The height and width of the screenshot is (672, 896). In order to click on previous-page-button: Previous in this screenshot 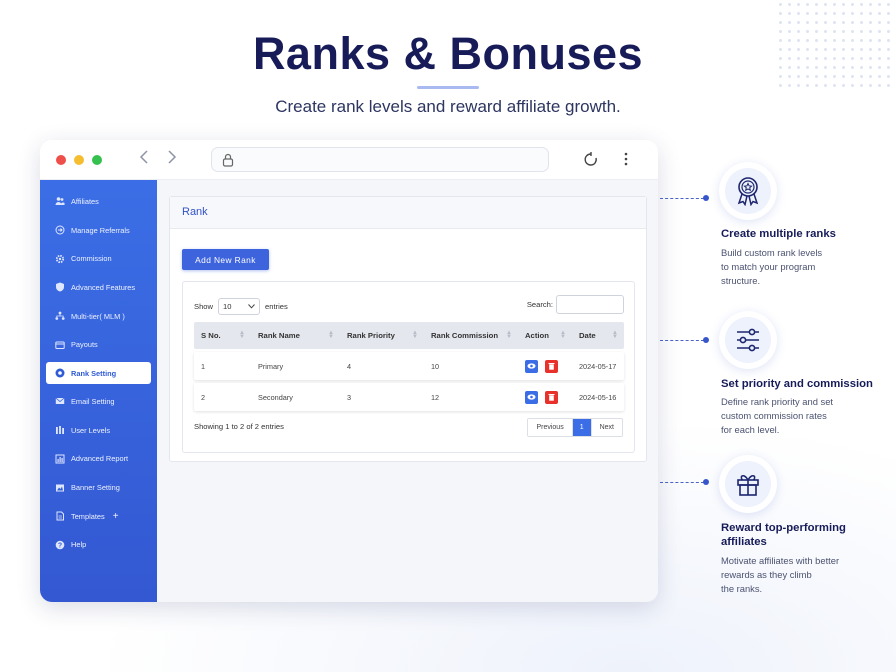, I will do `click(550, 427)`.